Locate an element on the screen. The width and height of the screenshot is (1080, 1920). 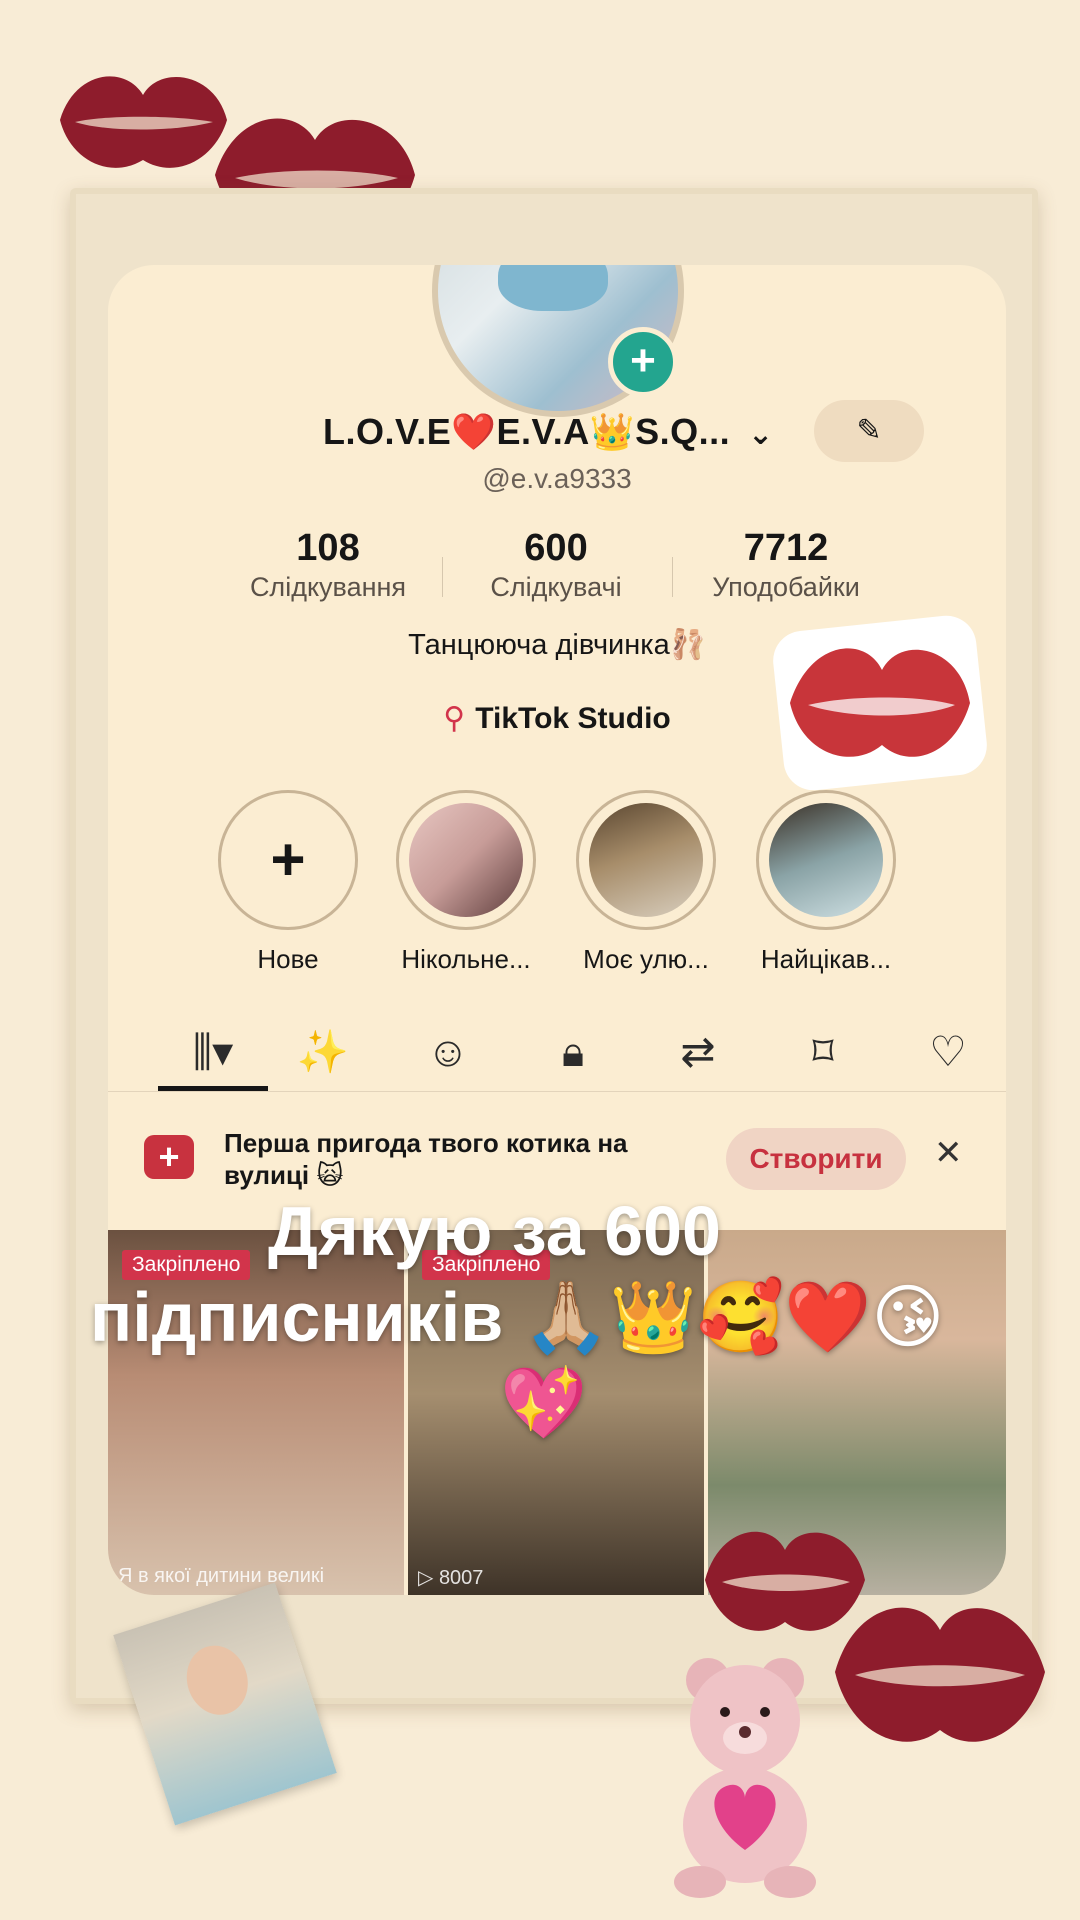
overlay-line-1: Дякую за 600 is located at coordinates (494, 1231).